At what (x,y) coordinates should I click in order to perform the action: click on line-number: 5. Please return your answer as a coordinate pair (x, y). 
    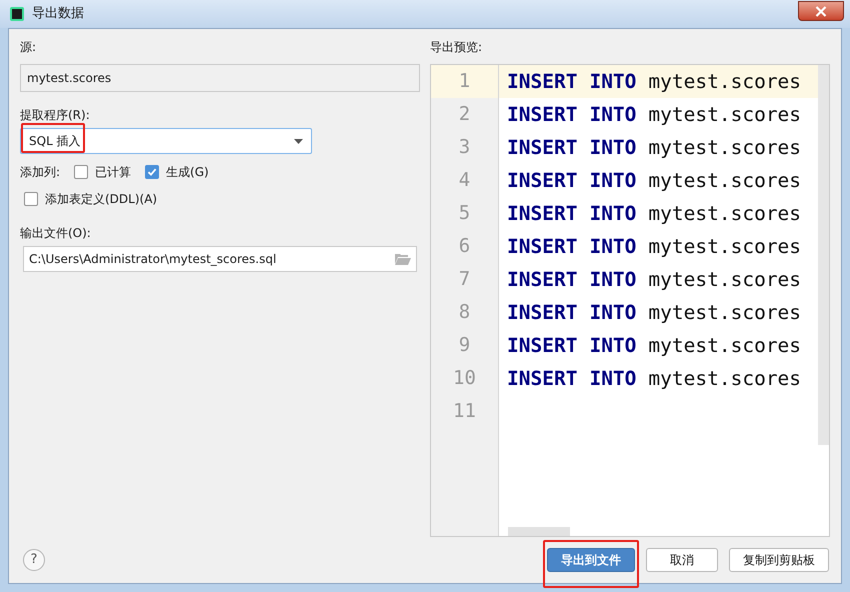
    Looking at the image, I should click on (464, 213).